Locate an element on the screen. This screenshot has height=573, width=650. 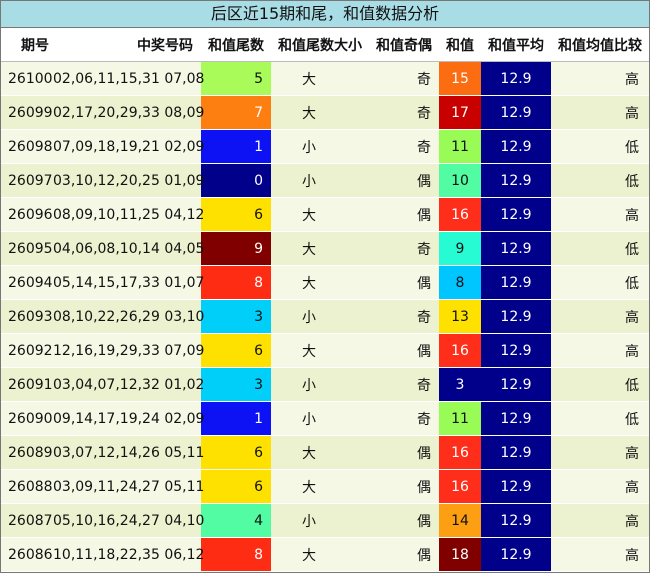
table-row: 26091 03,04,07,12,32 01,02 3 小奇 3 12.9 低 is located at coordinates (325, 384).